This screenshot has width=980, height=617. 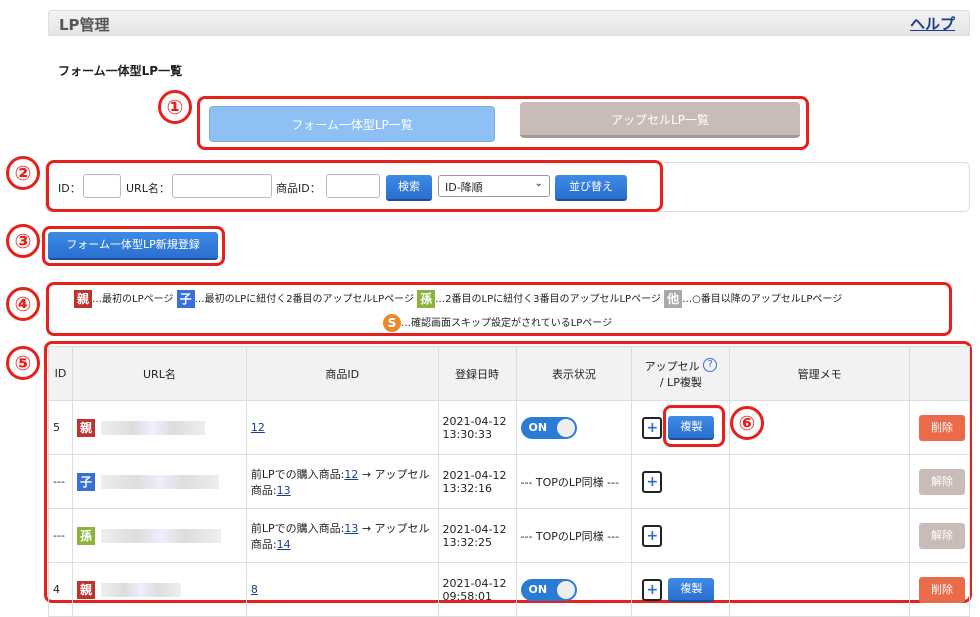 I want to click on row-url: 孫, so click(x=159, y=535).